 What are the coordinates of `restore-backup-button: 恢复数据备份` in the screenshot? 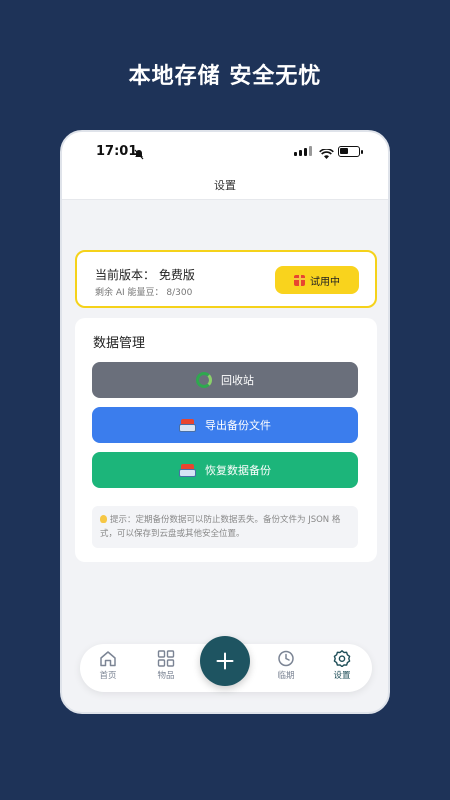 It's located at (225, 470).